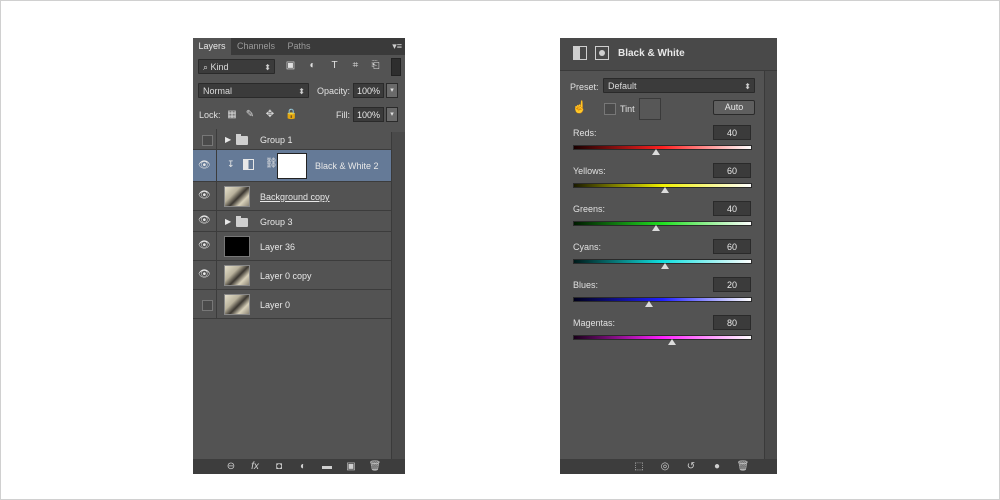 The width and height of the screenshot is (1000, 500). I want to click on lock-position-icon: ✥, so click(270, 115).